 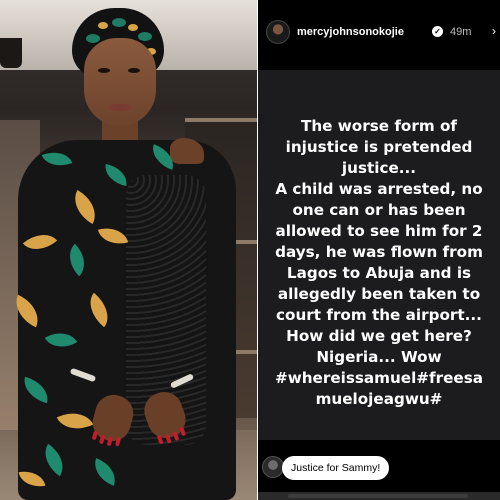 I want to click on reply-avatar, so click(x=273, y=467).